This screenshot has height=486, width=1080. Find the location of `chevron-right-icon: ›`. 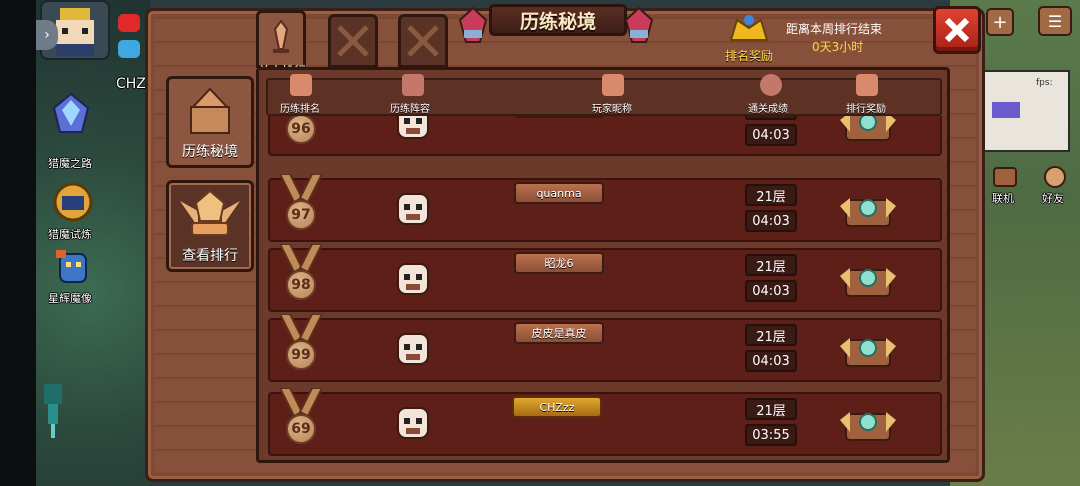

chevron-right-icon: › is located at coordinates (47, 35).